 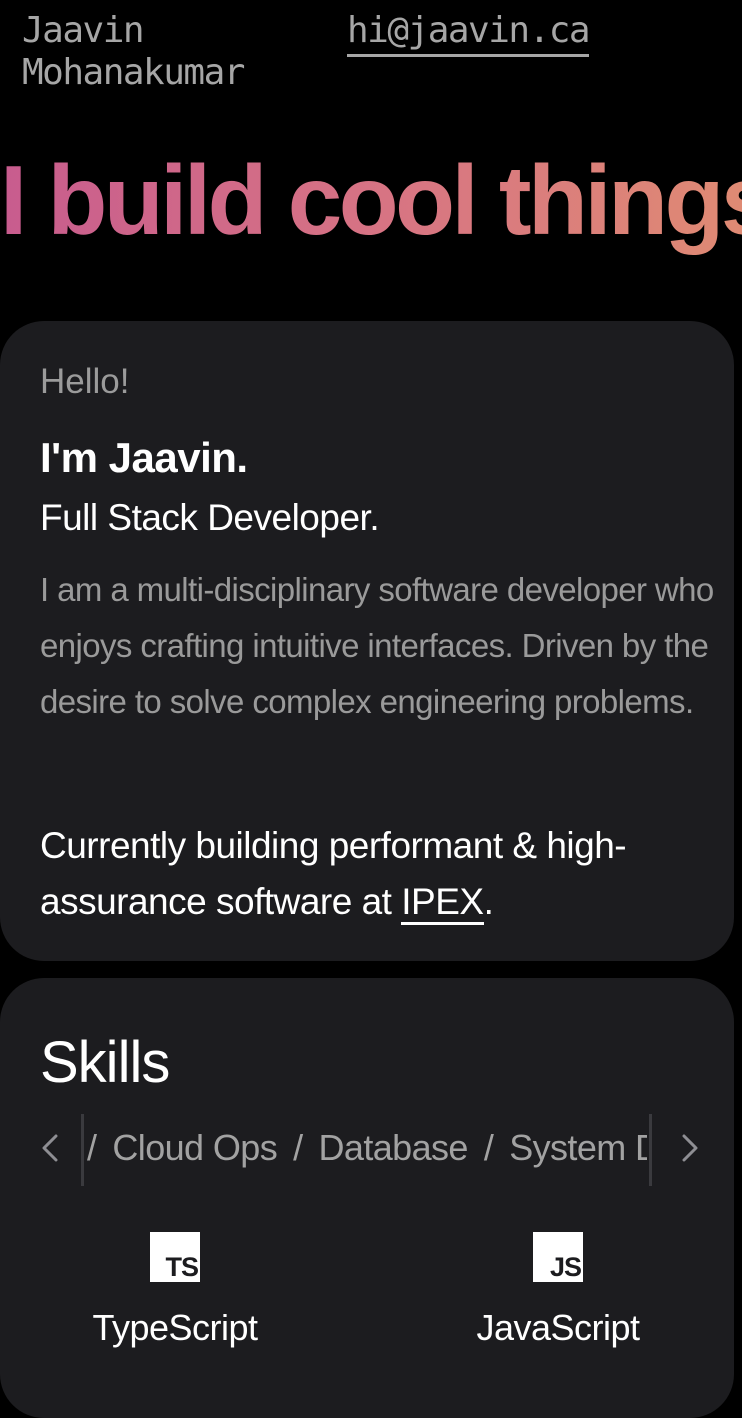 I want to click on skill-label: JavaScript, so click(x=558, y=1327).